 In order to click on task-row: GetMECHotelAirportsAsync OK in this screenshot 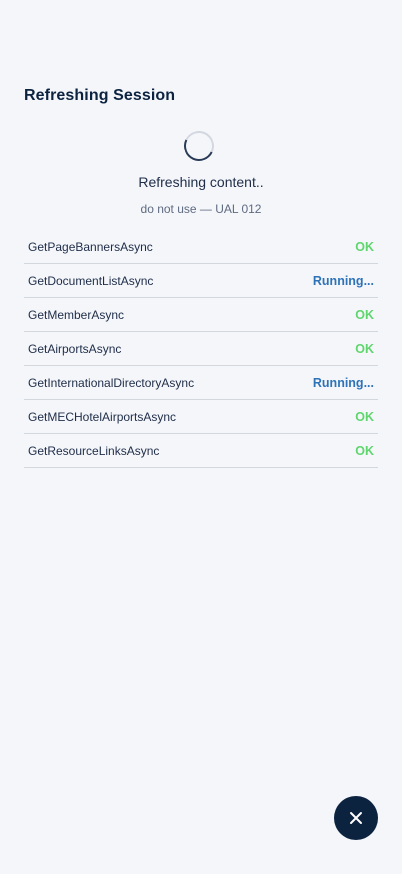, I will do `click(201, 417)`.